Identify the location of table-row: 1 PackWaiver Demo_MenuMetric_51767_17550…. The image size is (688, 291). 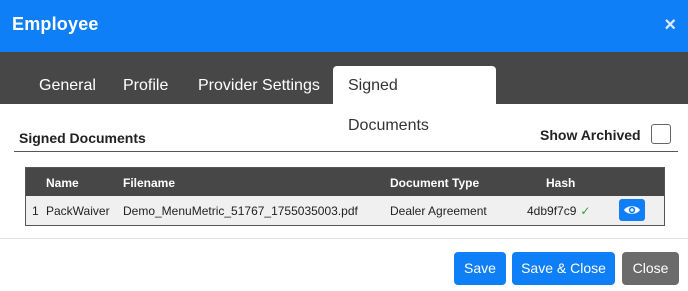
(345, 210).